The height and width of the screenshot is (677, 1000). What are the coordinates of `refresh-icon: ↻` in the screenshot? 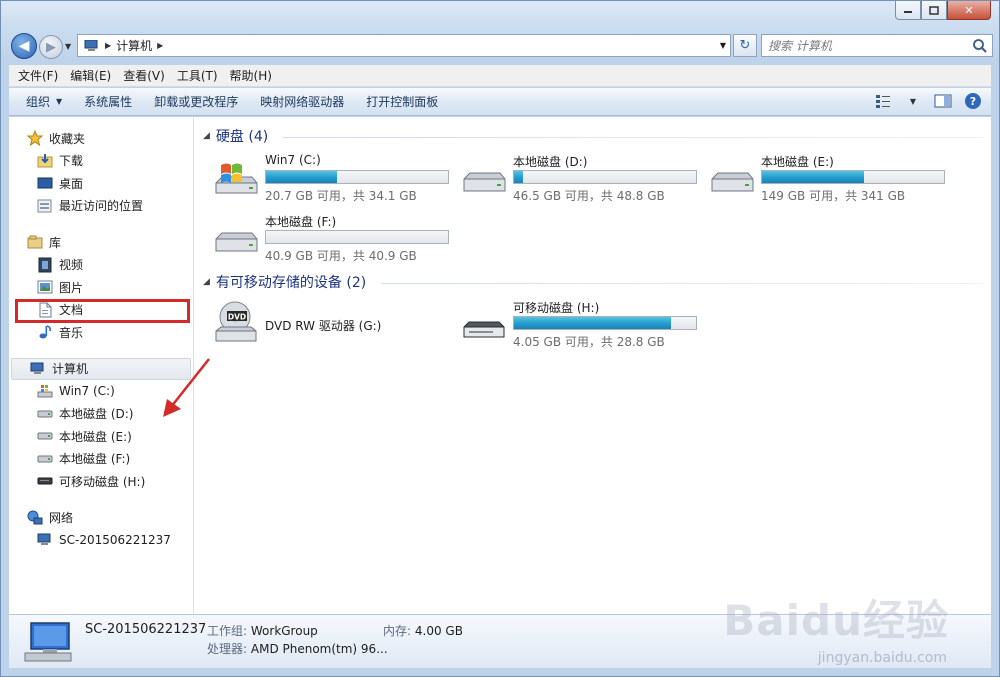 It's located at (745, 45).